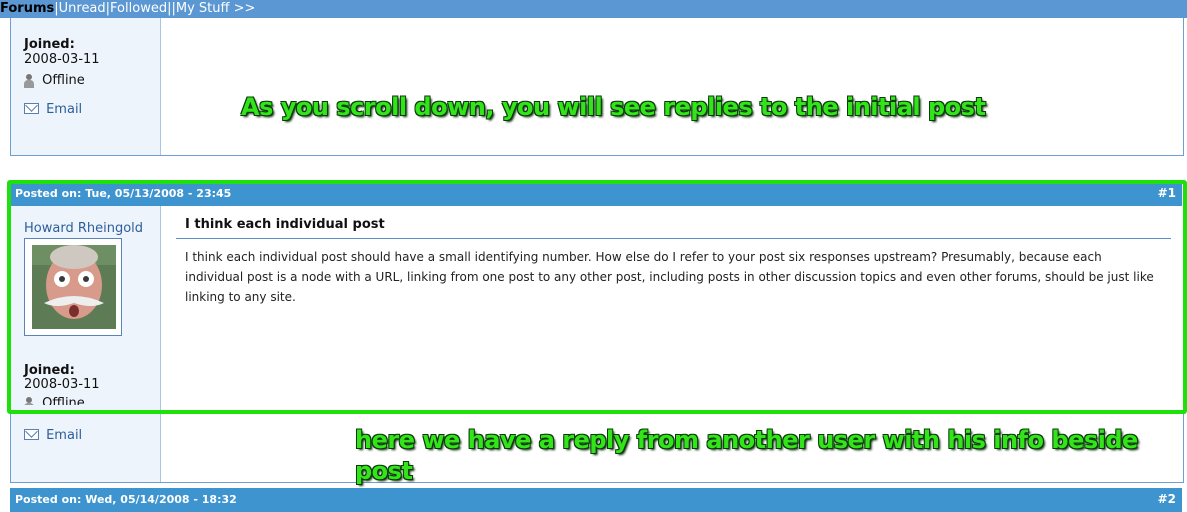  What do you see at coordinates (596, 194) in the screenshot?
I see `post-header: Posted on: Tue, 05/13/2008 - 23:45 #1` at bounding box center [596, 194].